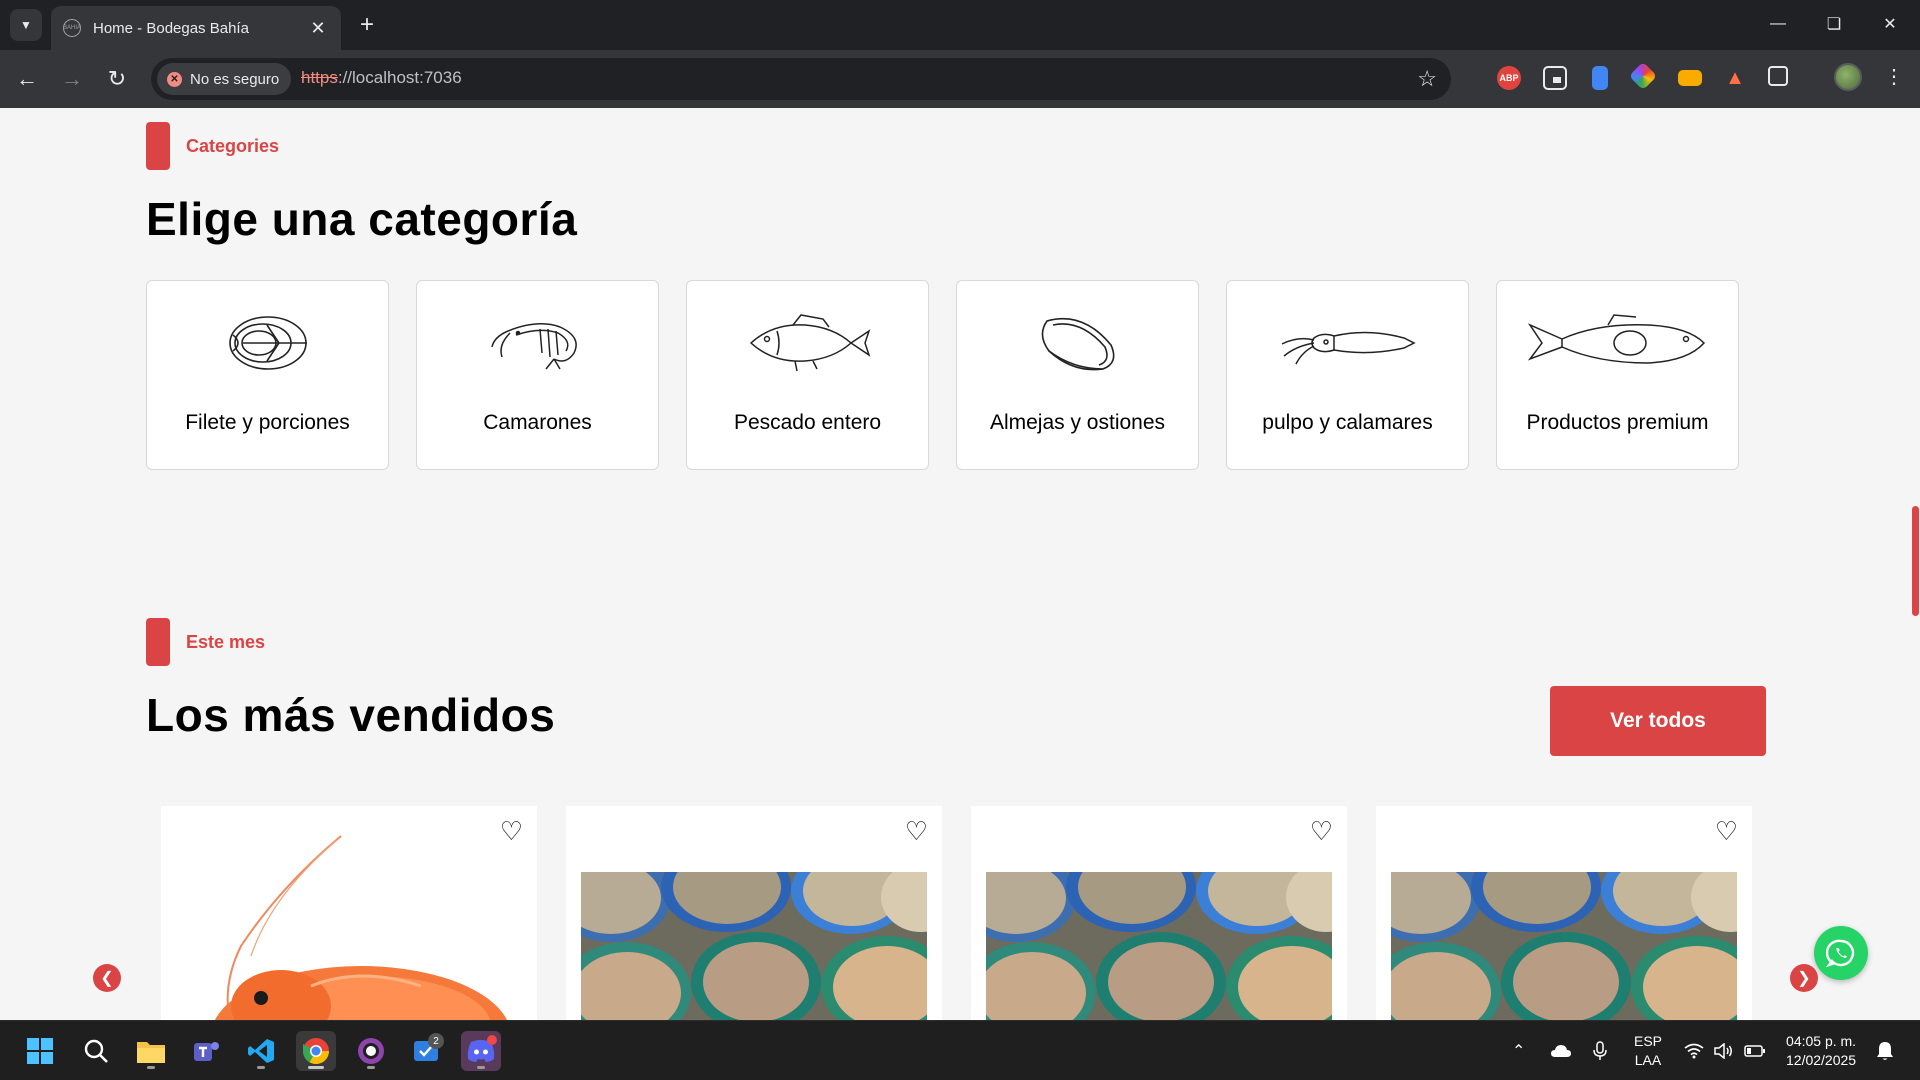  I want to click on security-chip: ✕ No es seguro, so click(224, 79).